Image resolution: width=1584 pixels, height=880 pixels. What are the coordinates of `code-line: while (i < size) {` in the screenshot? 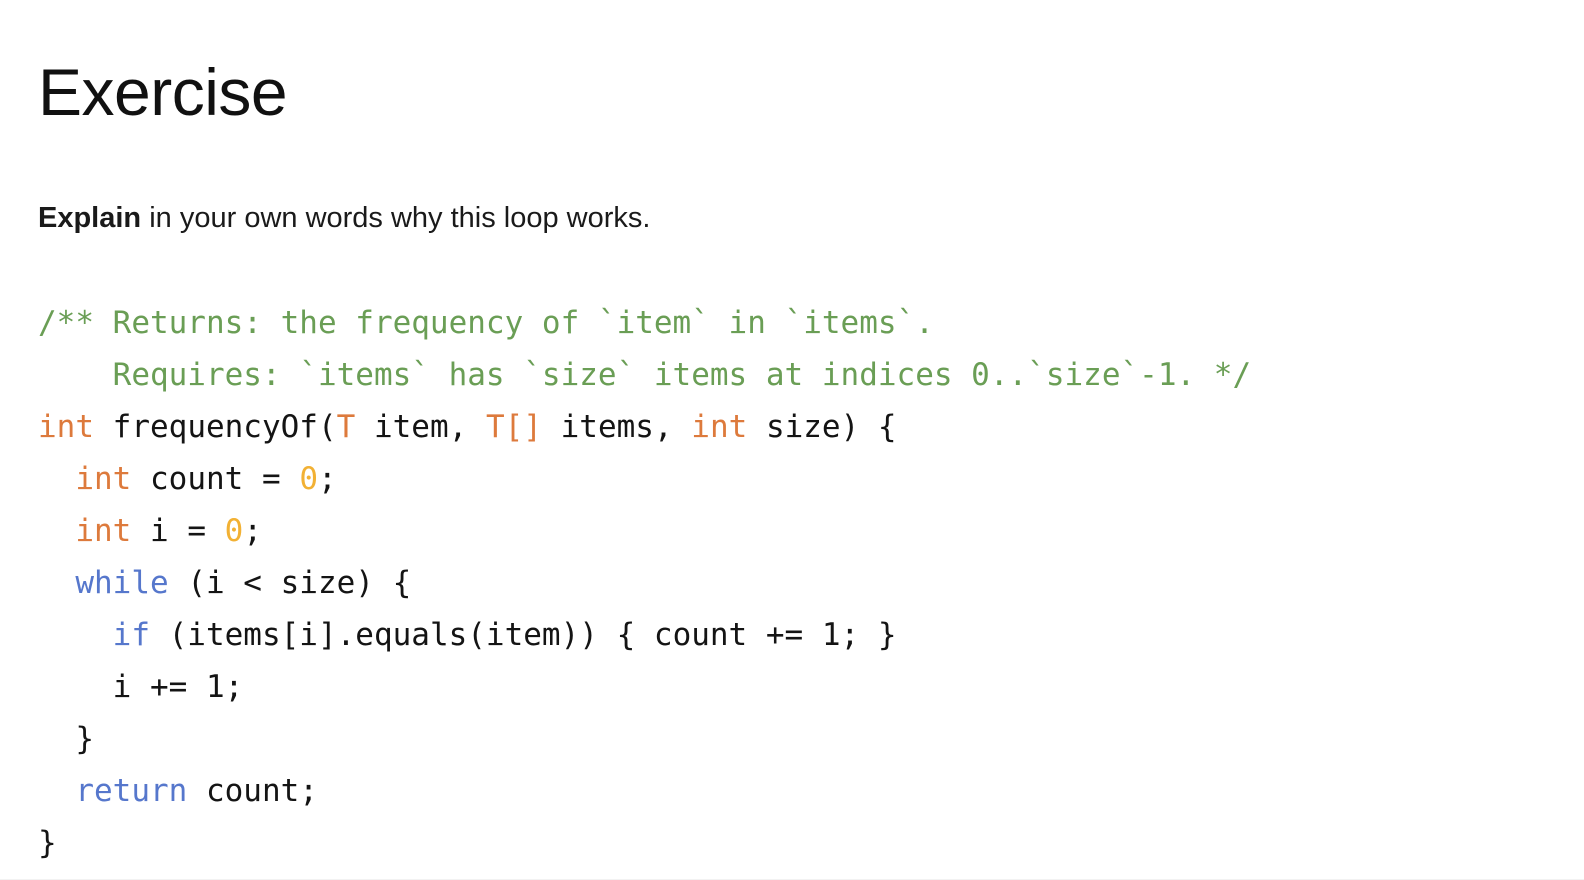 It's located at (644, 583).